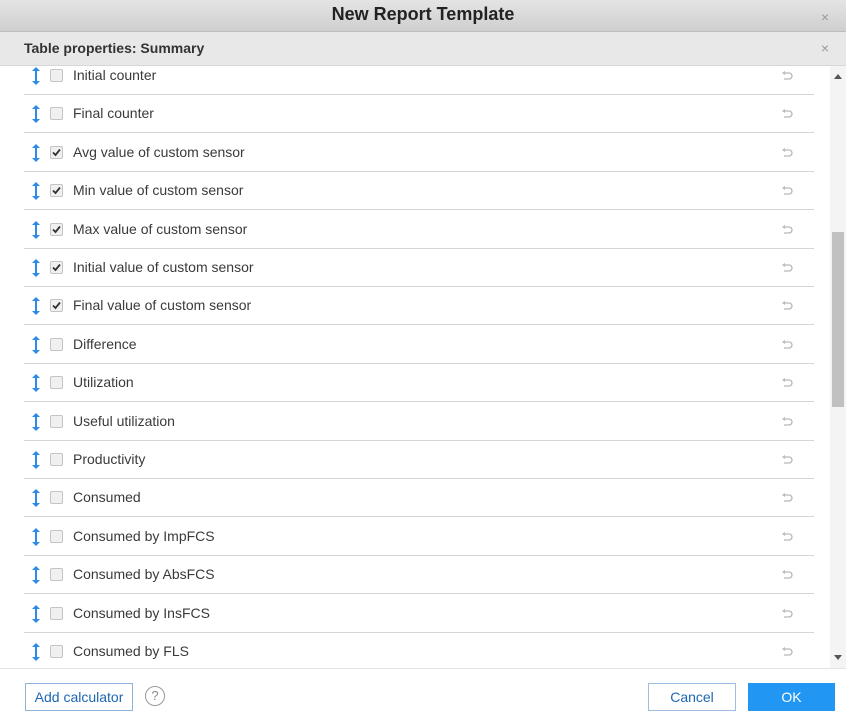 This screenshot has height=722, width=846. I want to click on scroll-up-arrow-icon, so click(838, 76).